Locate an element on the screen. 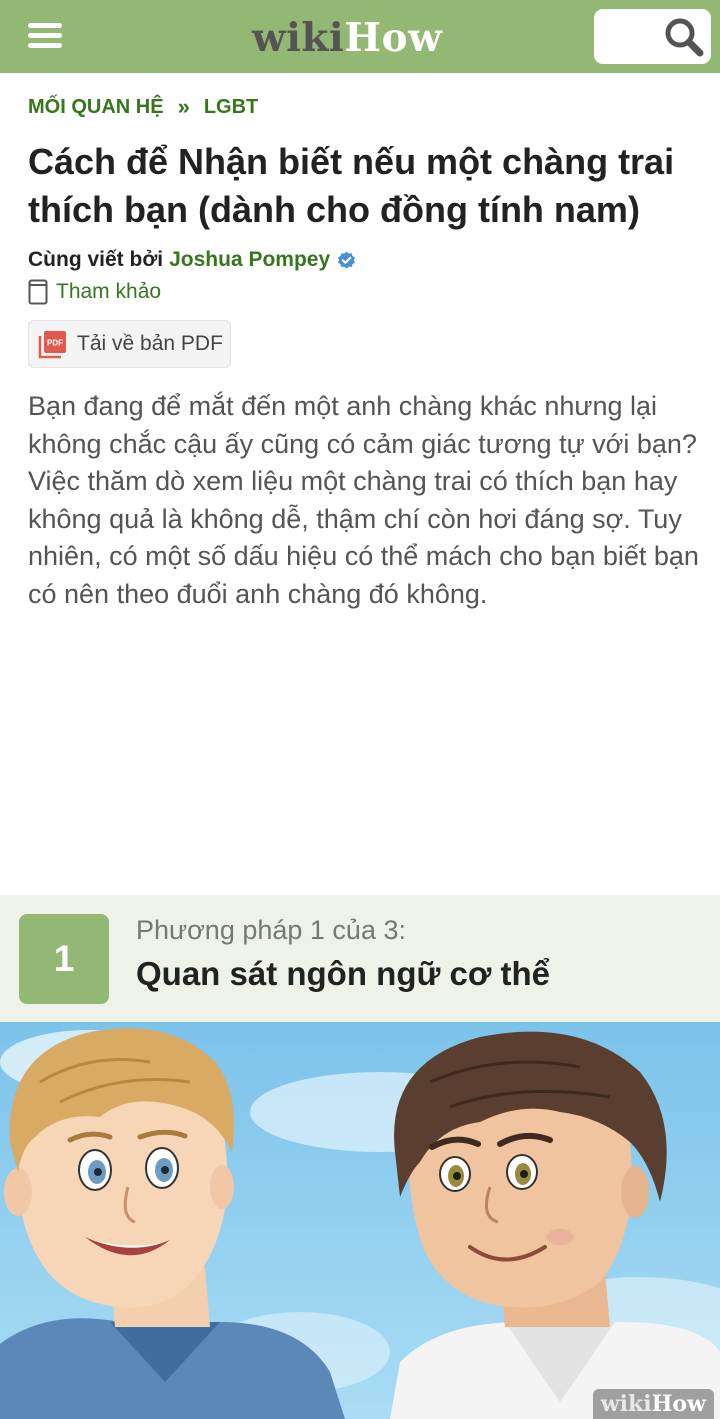 This screenshot has width=720, height=1419. download-pdf-button: PDF Tải về bản PDF is located at coordinates (129, 344).